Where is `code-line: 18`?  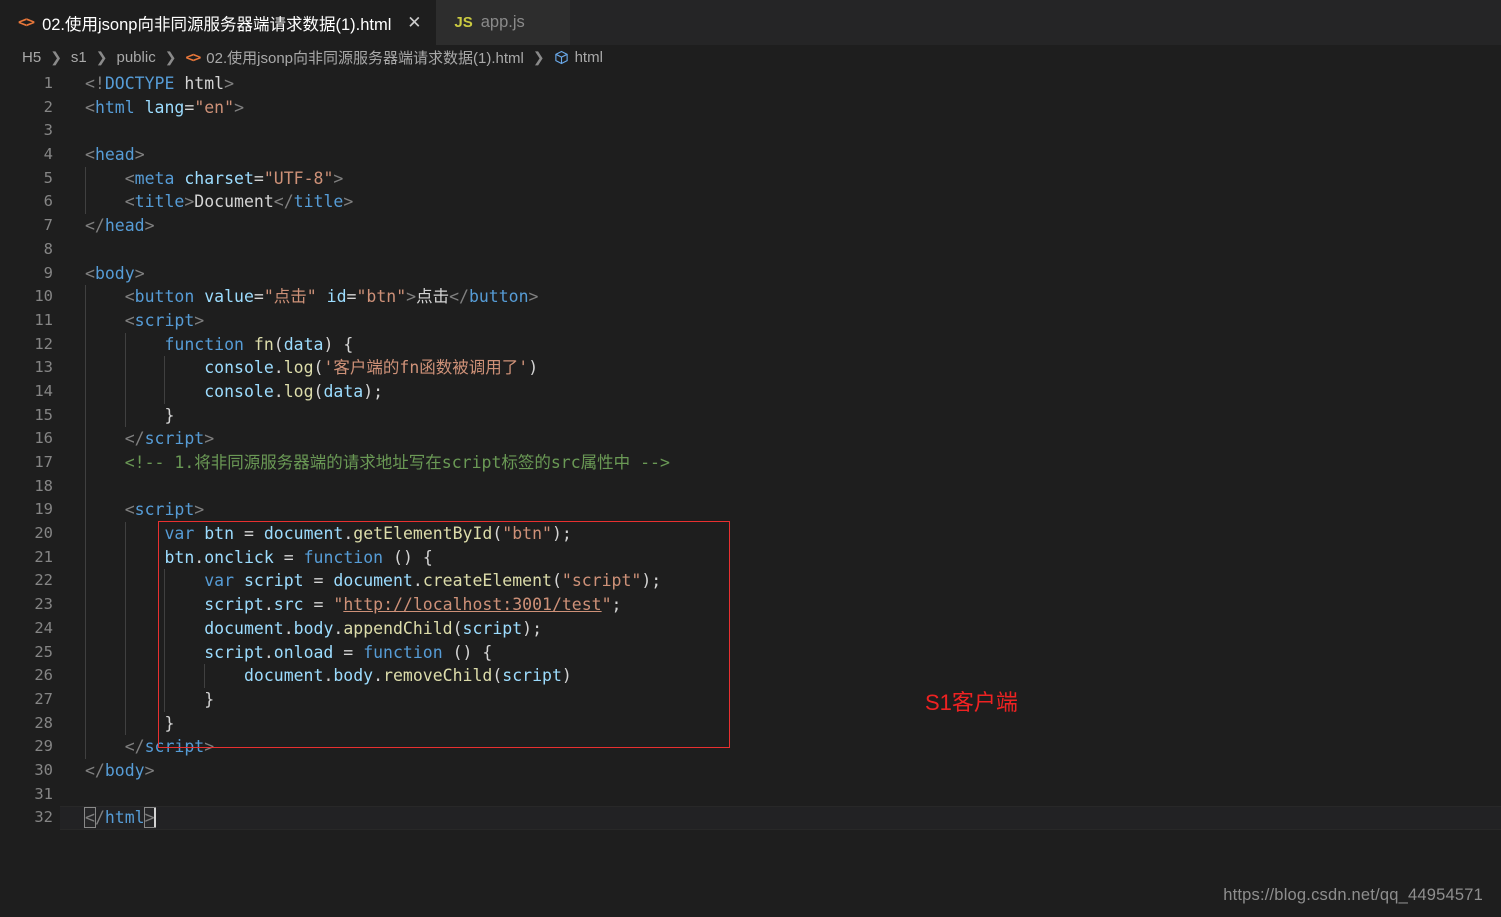
code-line: 18 is located at coordinates (750, 486).